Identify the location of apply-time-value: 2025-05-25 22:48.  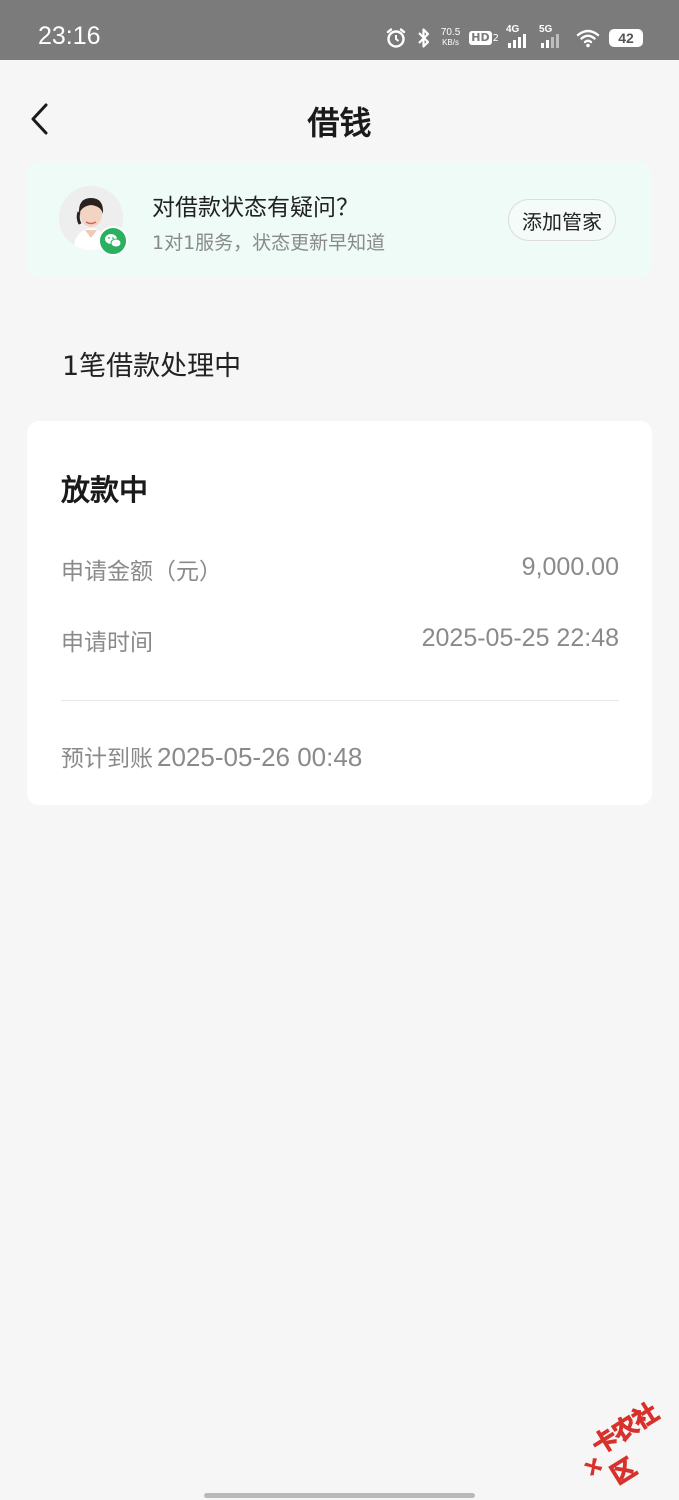
(520, 638).